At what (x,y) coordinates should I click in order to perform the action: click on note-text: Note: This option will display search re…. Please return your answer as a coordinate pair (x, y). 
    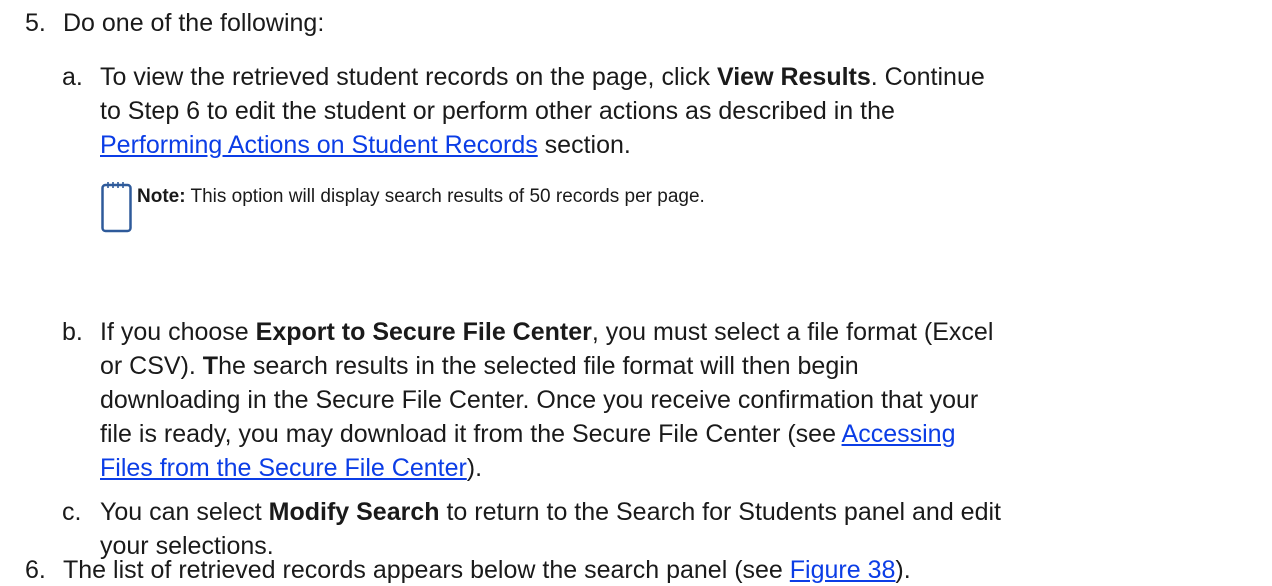
    Looking at the image, I should click on (421, 197).